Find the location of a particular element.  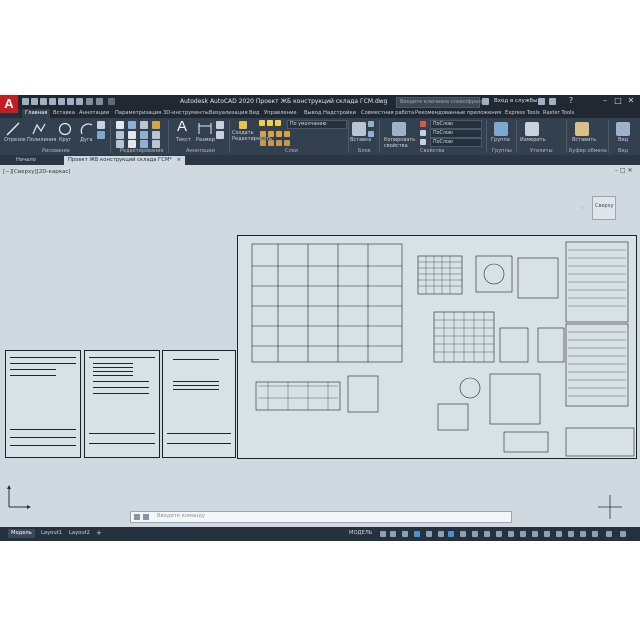

panel-annotation: Аннотации is located at coordinates (200, 151).